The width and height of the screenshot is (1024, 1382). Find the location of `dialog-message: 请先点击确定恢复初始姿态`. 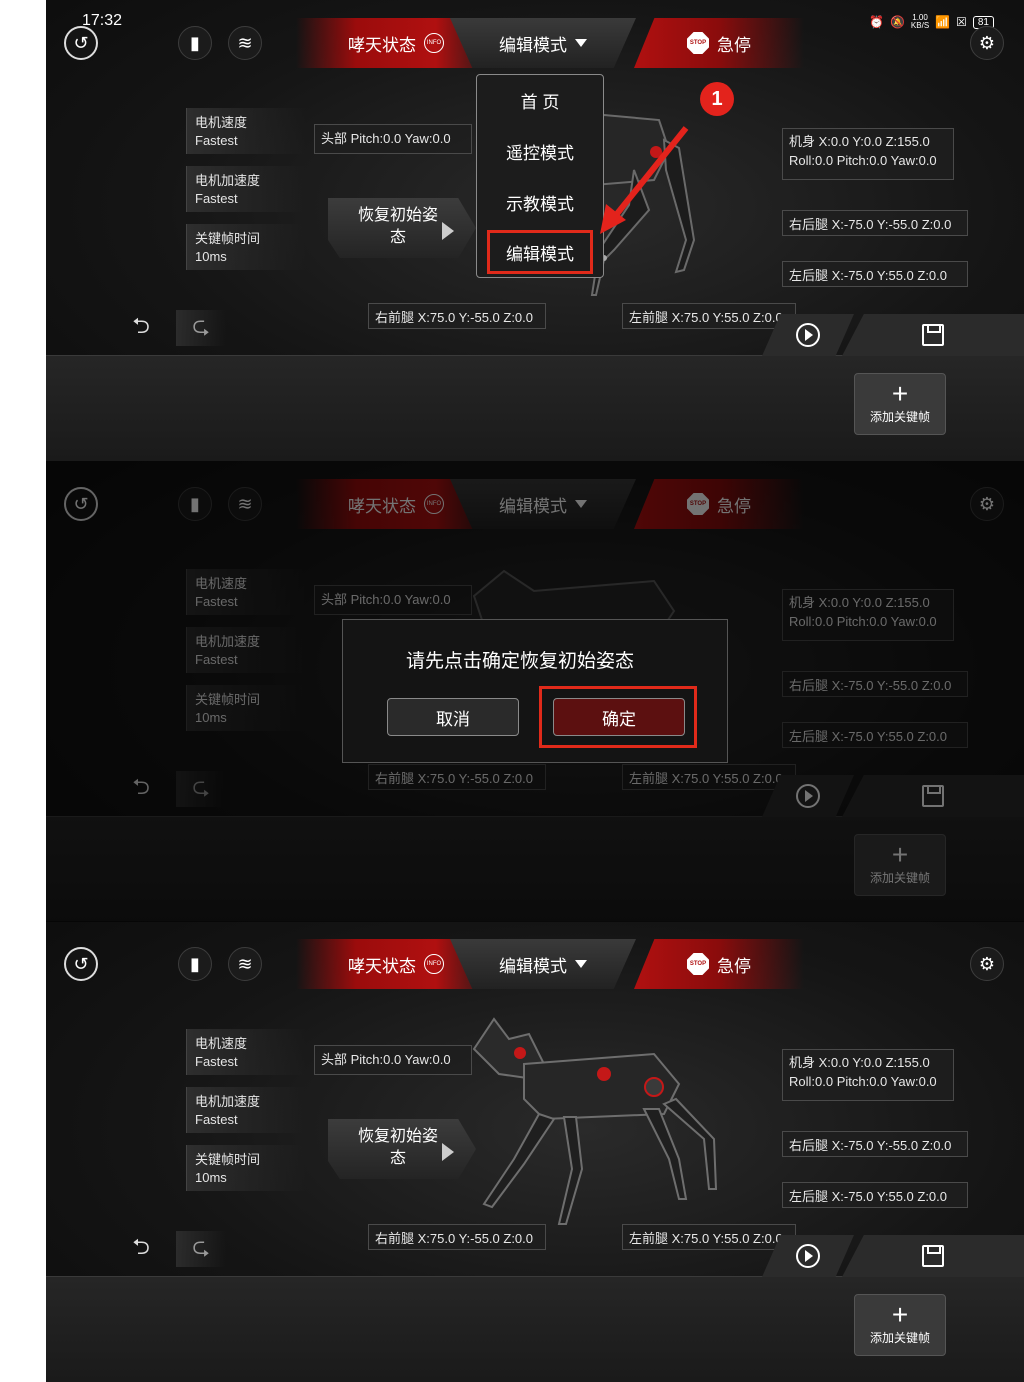

dialog-message: 请先点击确定恢复初始姿态 is located at coordinates (519, 661).